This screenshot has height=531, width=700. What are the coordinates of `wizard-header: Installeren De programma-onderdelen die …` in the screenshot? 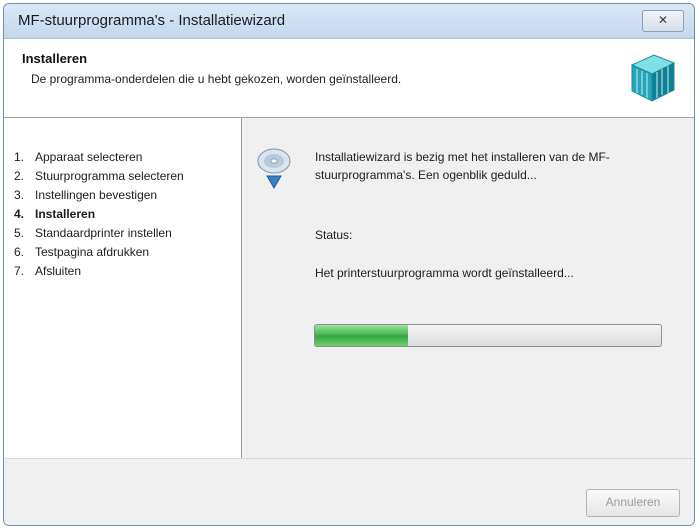 It's located at (349, 78).